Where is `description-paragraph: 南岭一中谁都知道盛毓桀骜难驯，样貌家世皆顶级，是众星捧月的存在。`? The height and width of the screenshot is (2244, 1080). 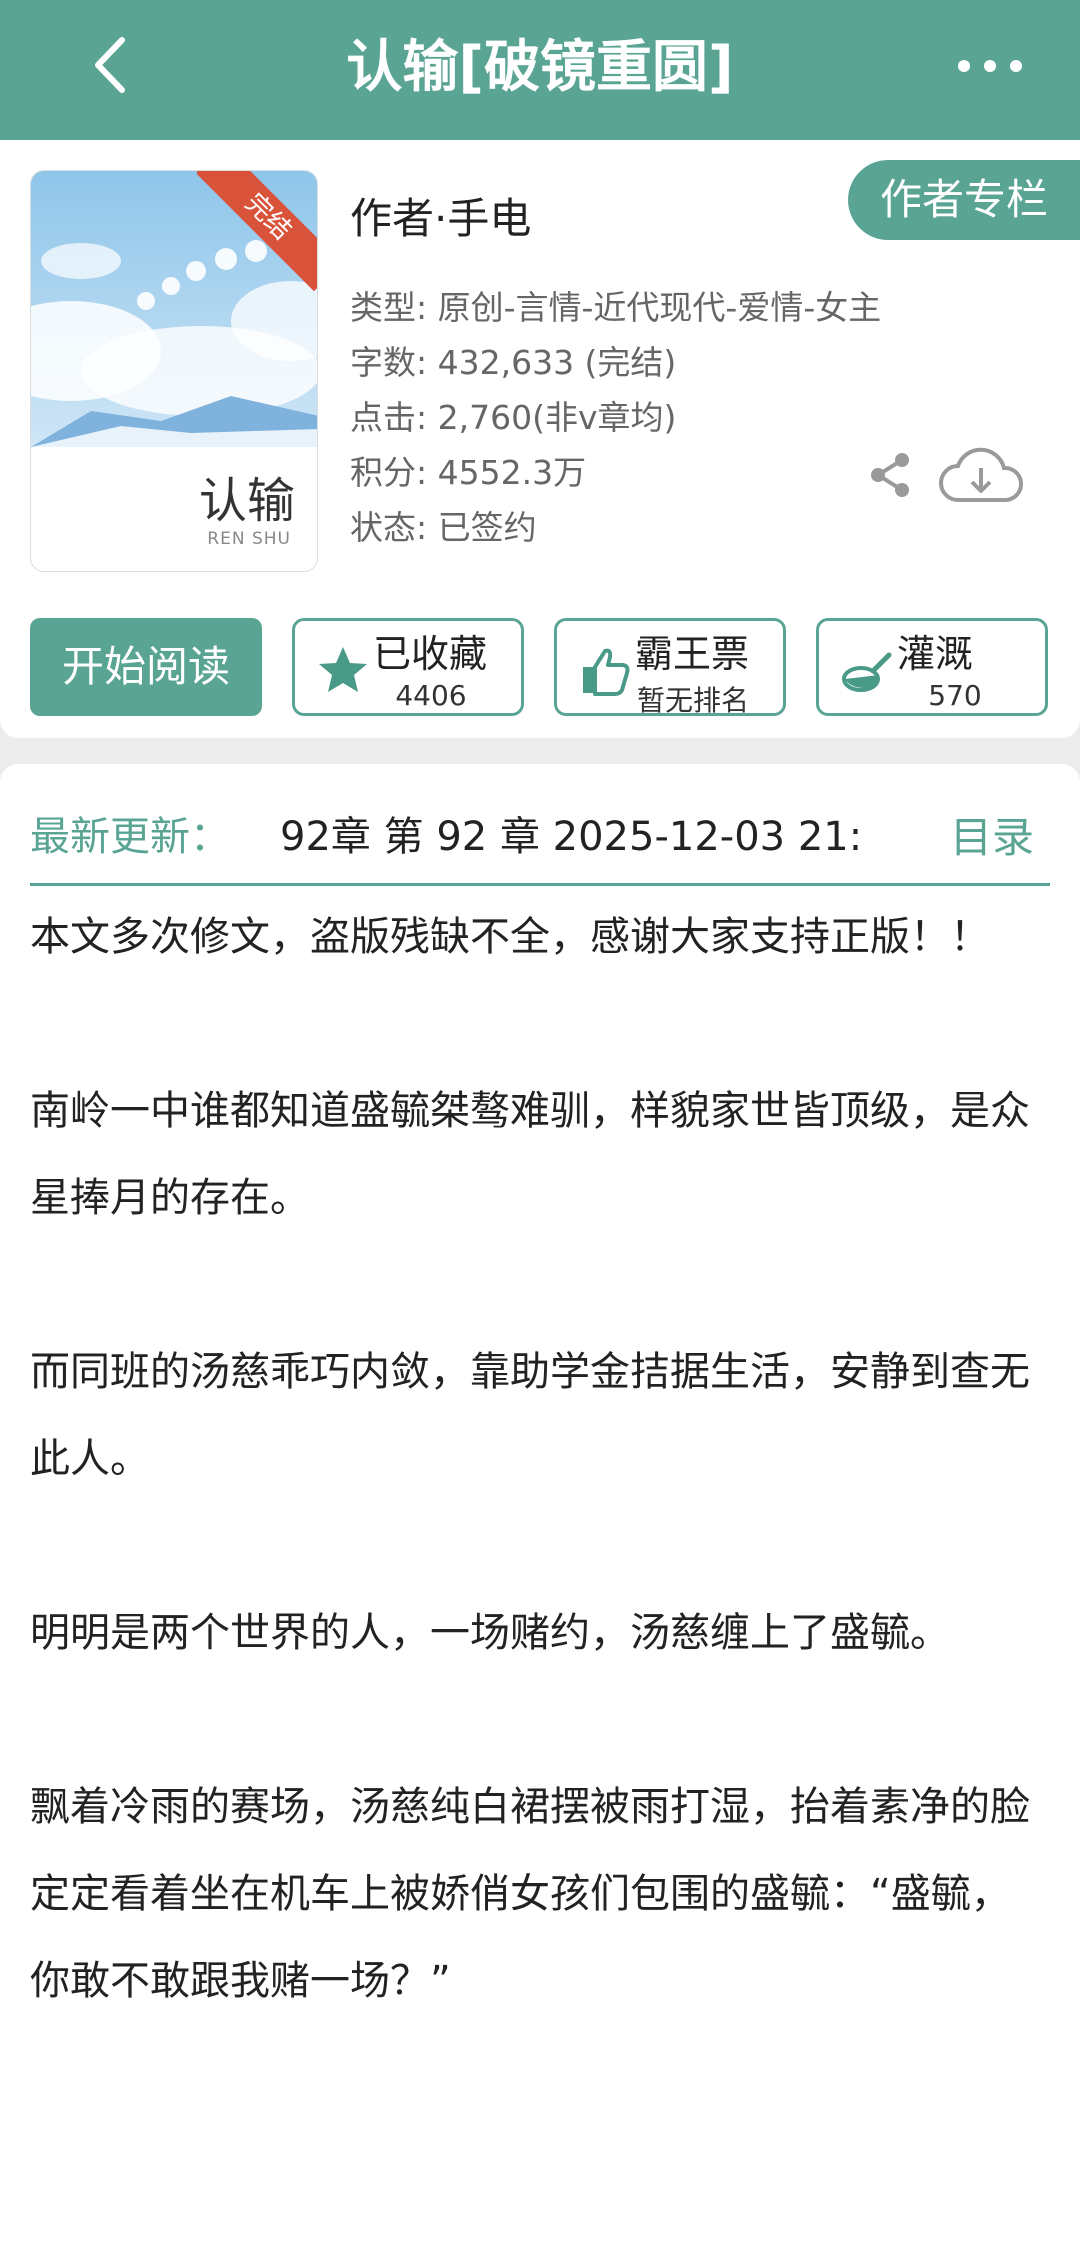
description-paragraph: 南岭一中谁都知道盛毓桀骜难驯，样貌家世皆顶级，是众星捧月的存在。 is located at coordinates (530, 1154).